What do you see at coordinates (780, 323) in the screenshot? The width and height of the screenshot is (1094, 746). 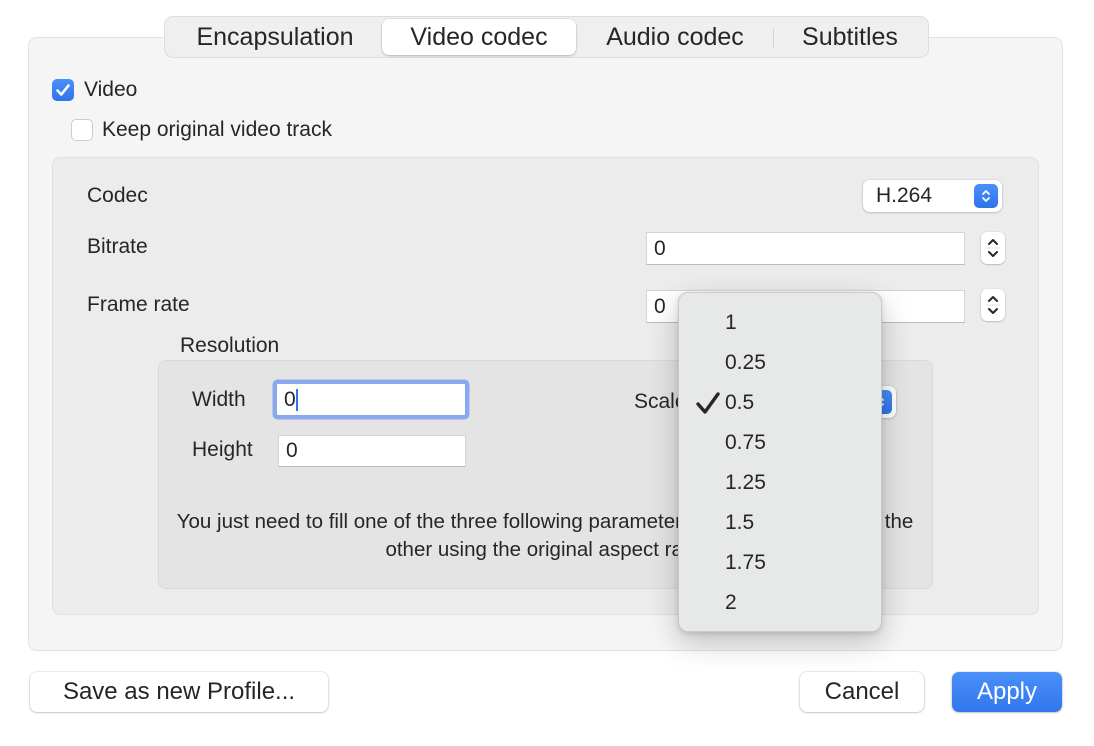 I see `scale-menu-item: 1` at bounding box center [780, 323].